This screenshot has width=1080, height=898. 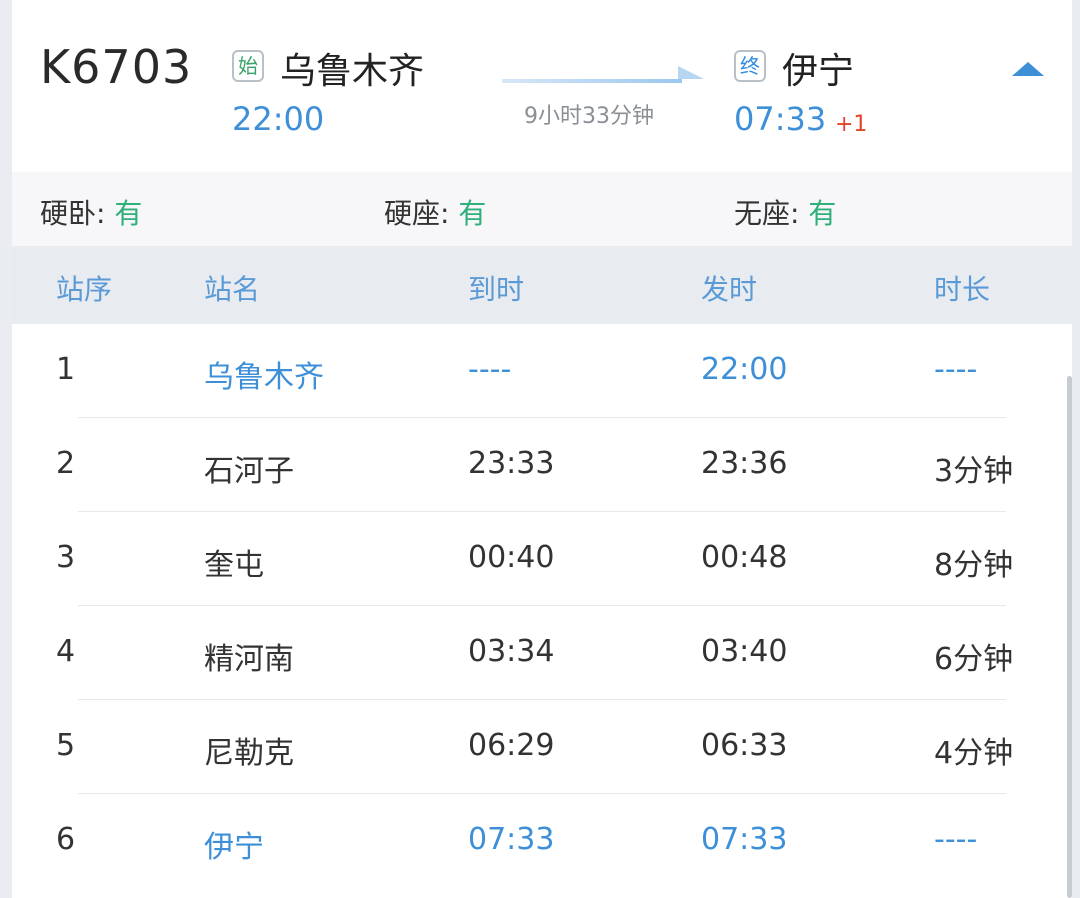 What do you see at coordinates (511, 651) in the screenshot?
I see `row-arrive: 03:34` at bounding box center [511, 651].